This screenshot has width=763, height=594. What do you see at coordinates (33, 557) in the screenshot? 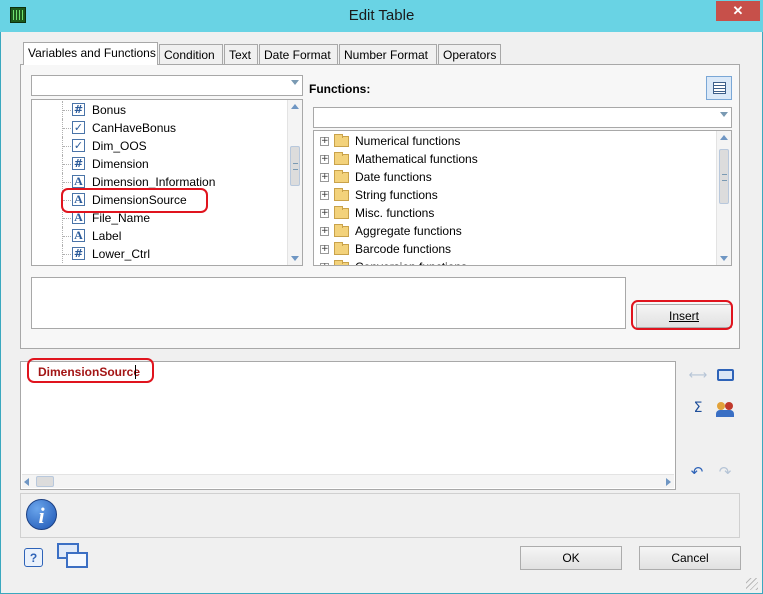
I see `help-icon: ?` at bounding box center [33, 557].